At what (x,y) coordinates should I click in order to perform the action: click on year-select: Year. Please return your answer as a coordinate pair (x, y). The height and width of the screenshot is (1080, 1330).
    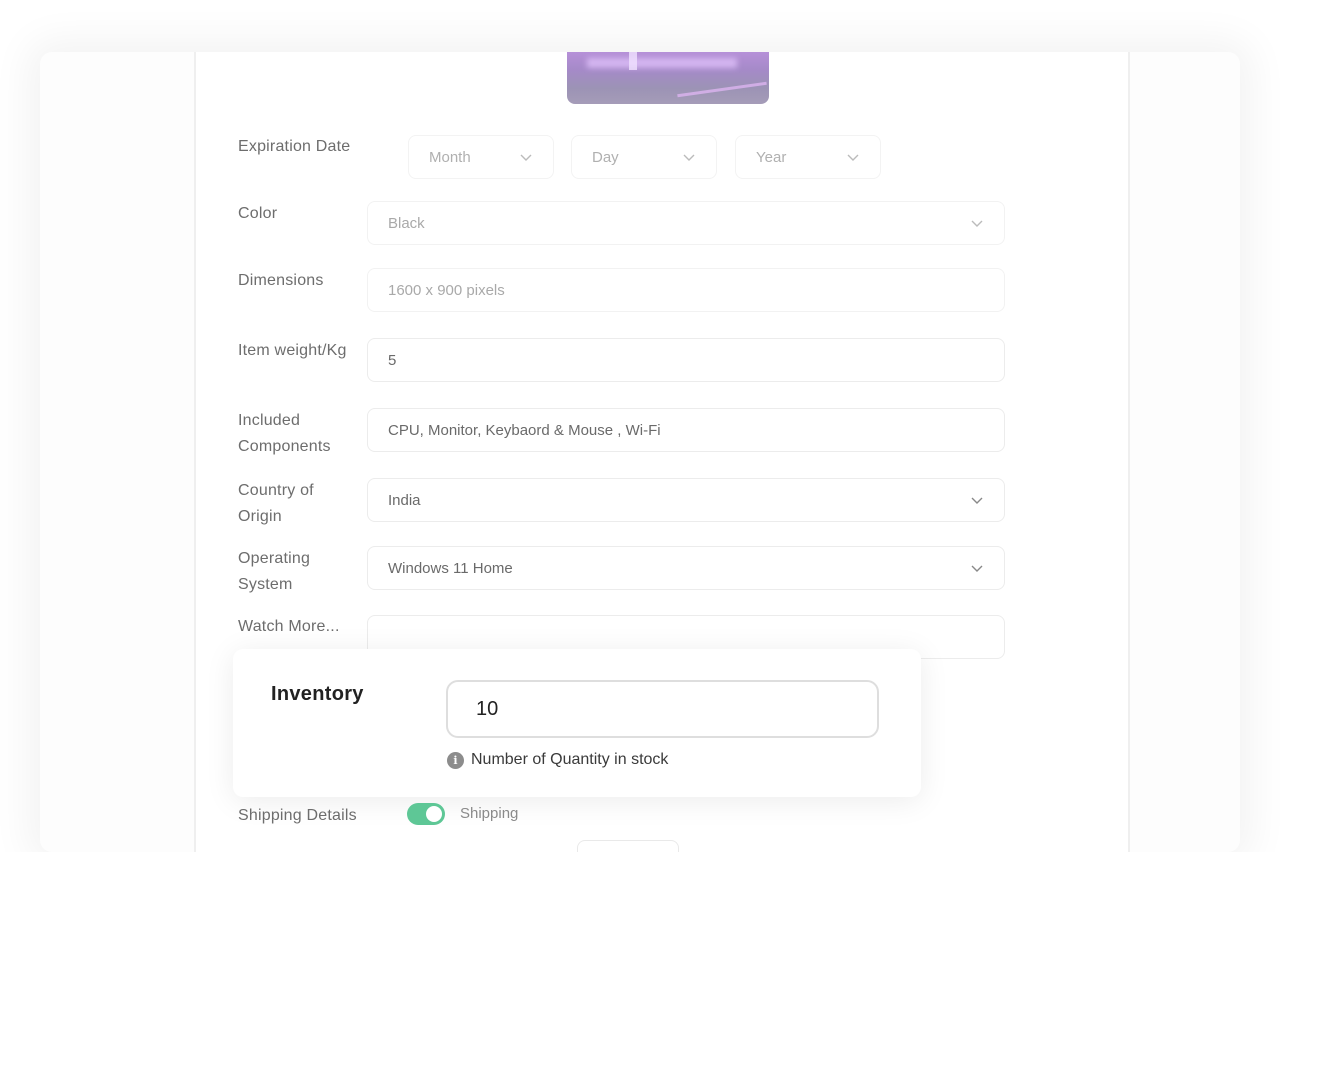
    Looking at the image, I should click on (808, 157).